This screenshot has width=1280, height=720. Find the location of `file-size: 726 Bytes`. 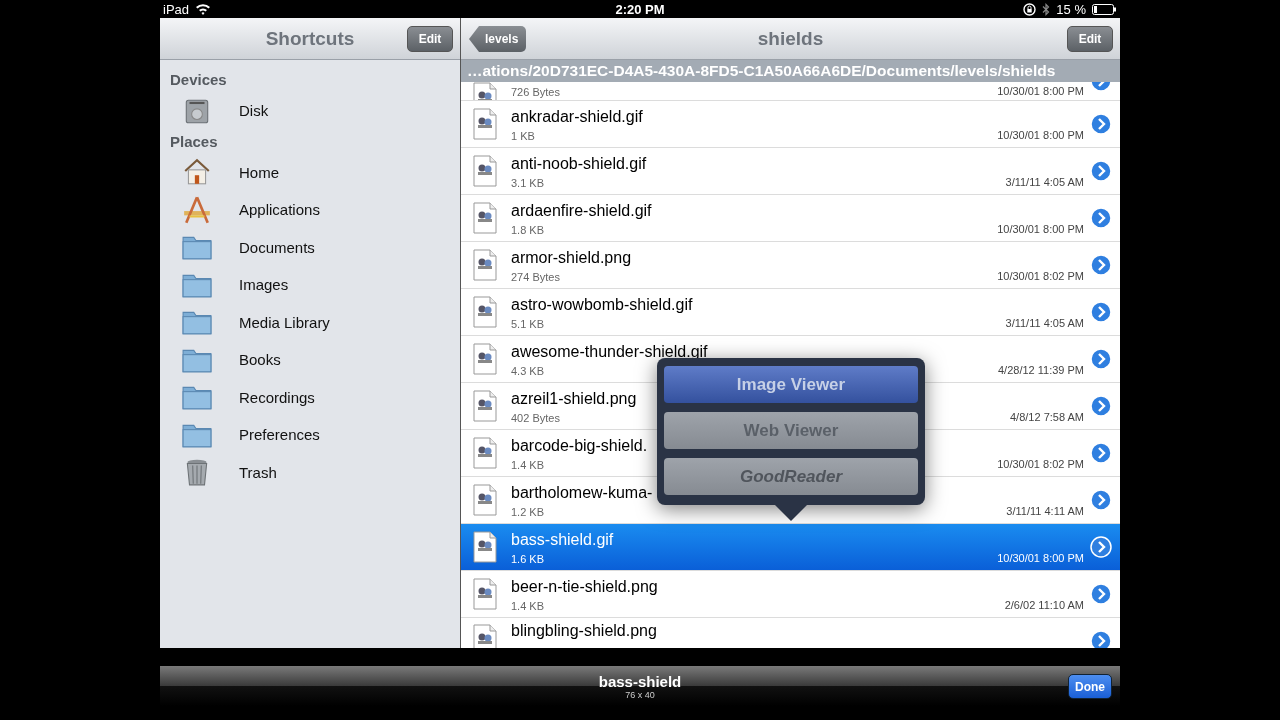

file-size: 726 Bytes is located at coordinates (535, 92).